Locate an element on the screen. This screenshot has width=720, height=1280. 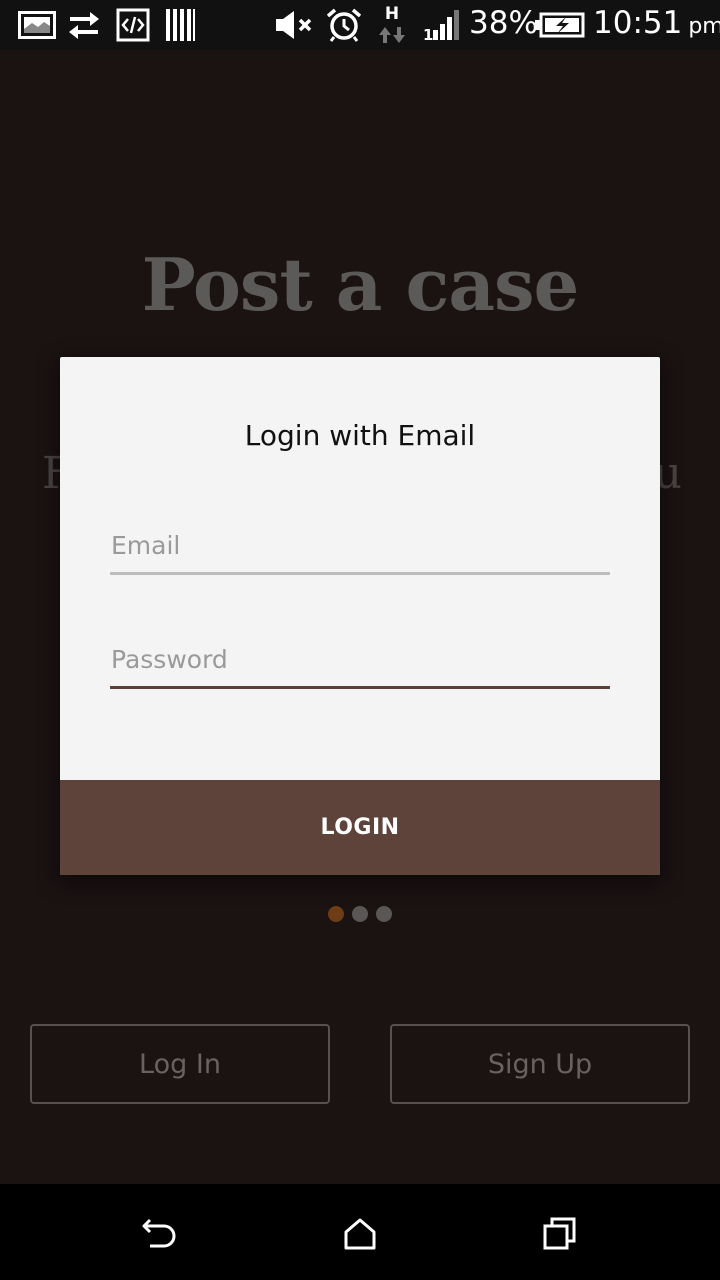
page-indicator is located at coordinates (360, 915).